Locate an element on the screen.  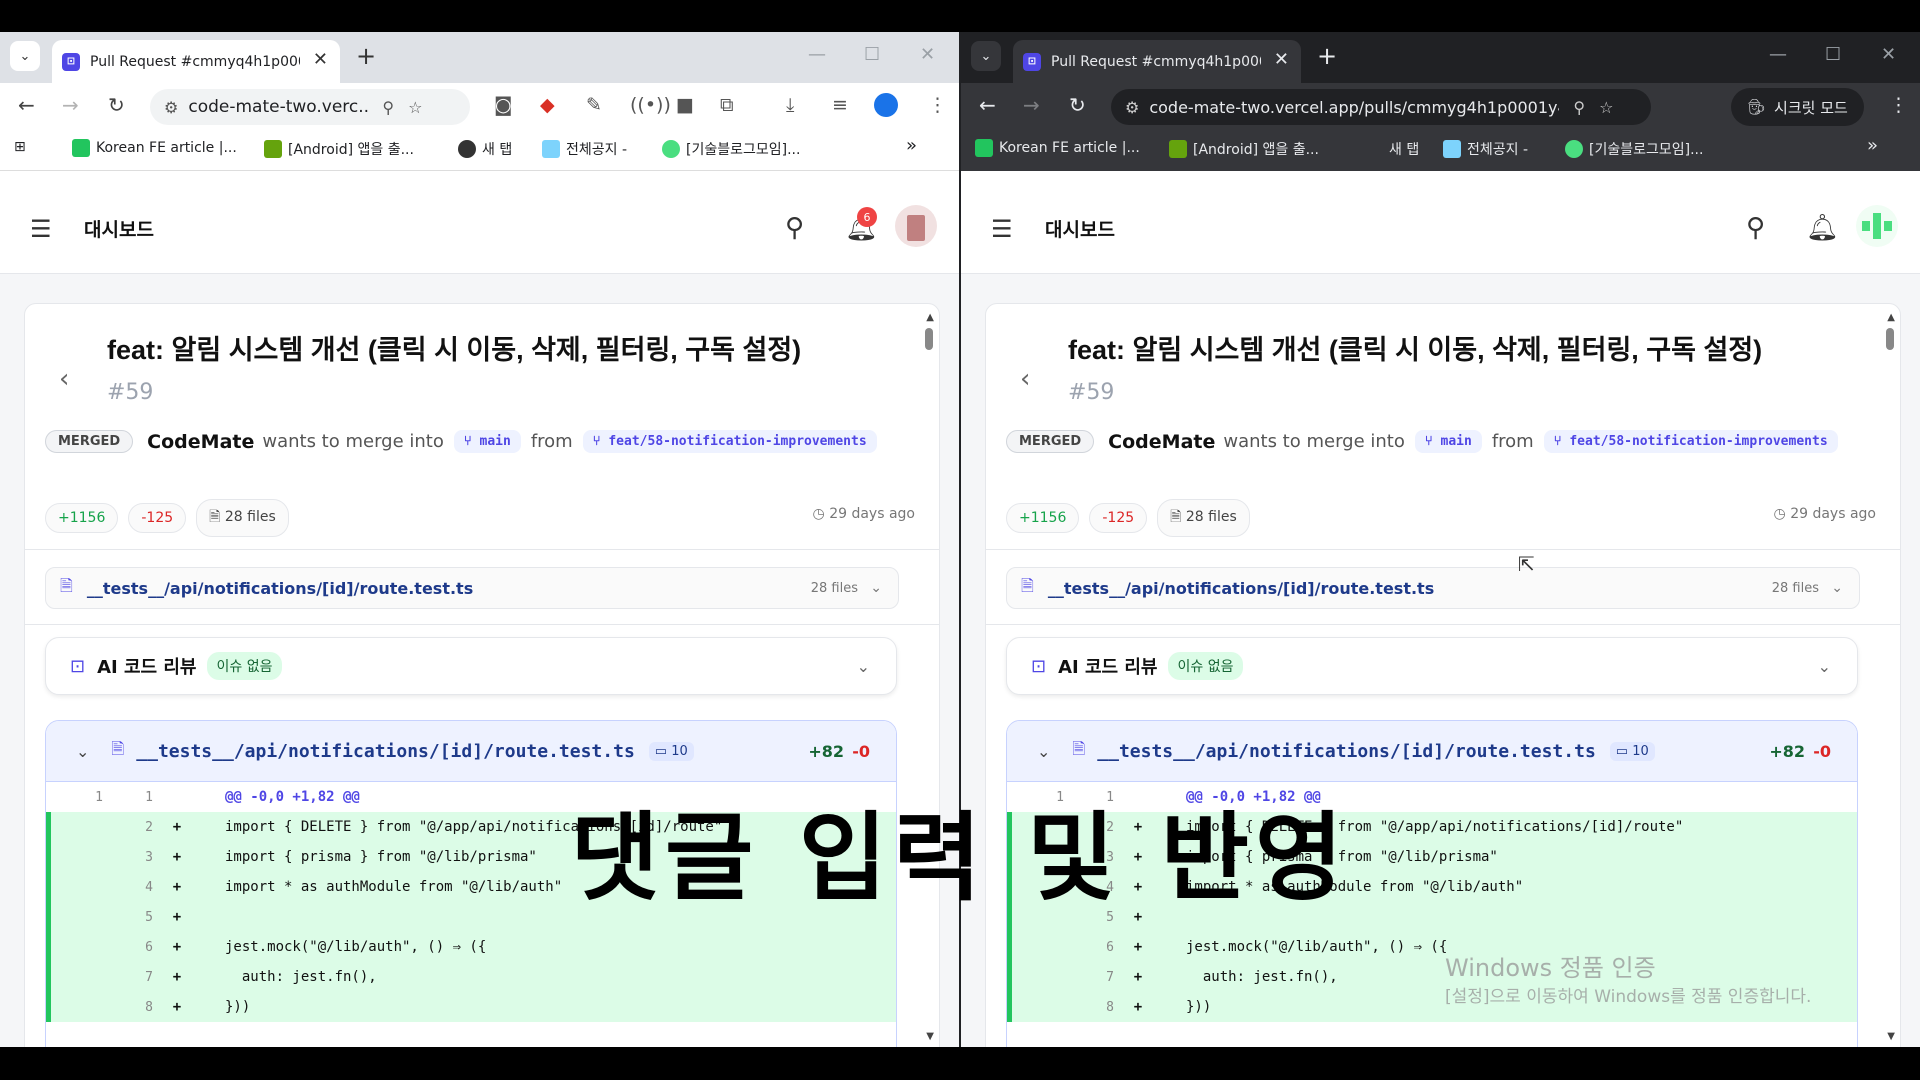
pr-stats: +1156 -125 🗎︎ 28 files is located at coordinates (1133, 518).